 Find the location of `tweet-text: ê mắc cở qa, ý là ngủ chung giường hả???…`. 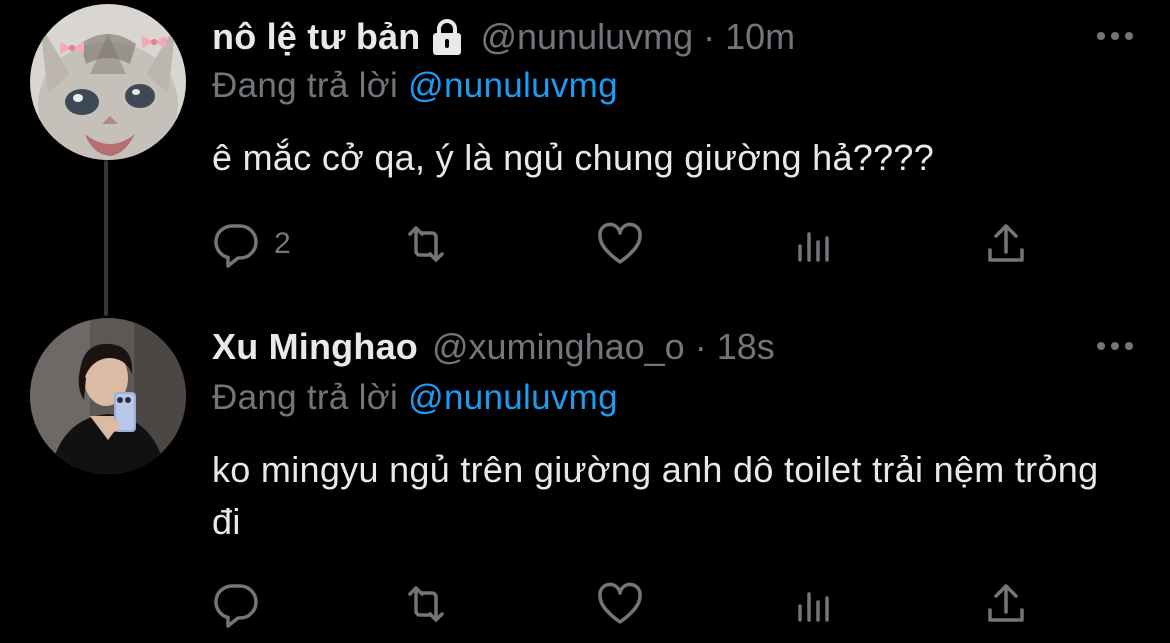

tweet-text: ê mắc cở qa, ý là ngủ chung giường hả???… is located at coordinates (573, 157).